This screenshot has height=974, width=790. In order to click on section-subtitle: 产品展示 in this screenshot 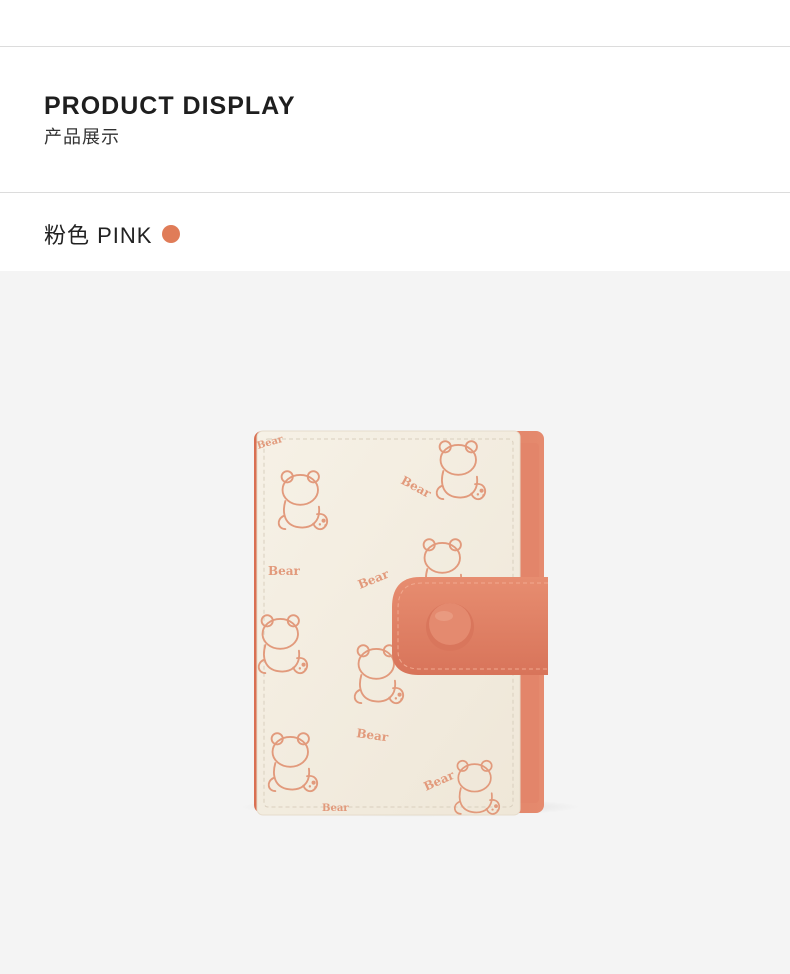, I will do `click(82, 137)`.